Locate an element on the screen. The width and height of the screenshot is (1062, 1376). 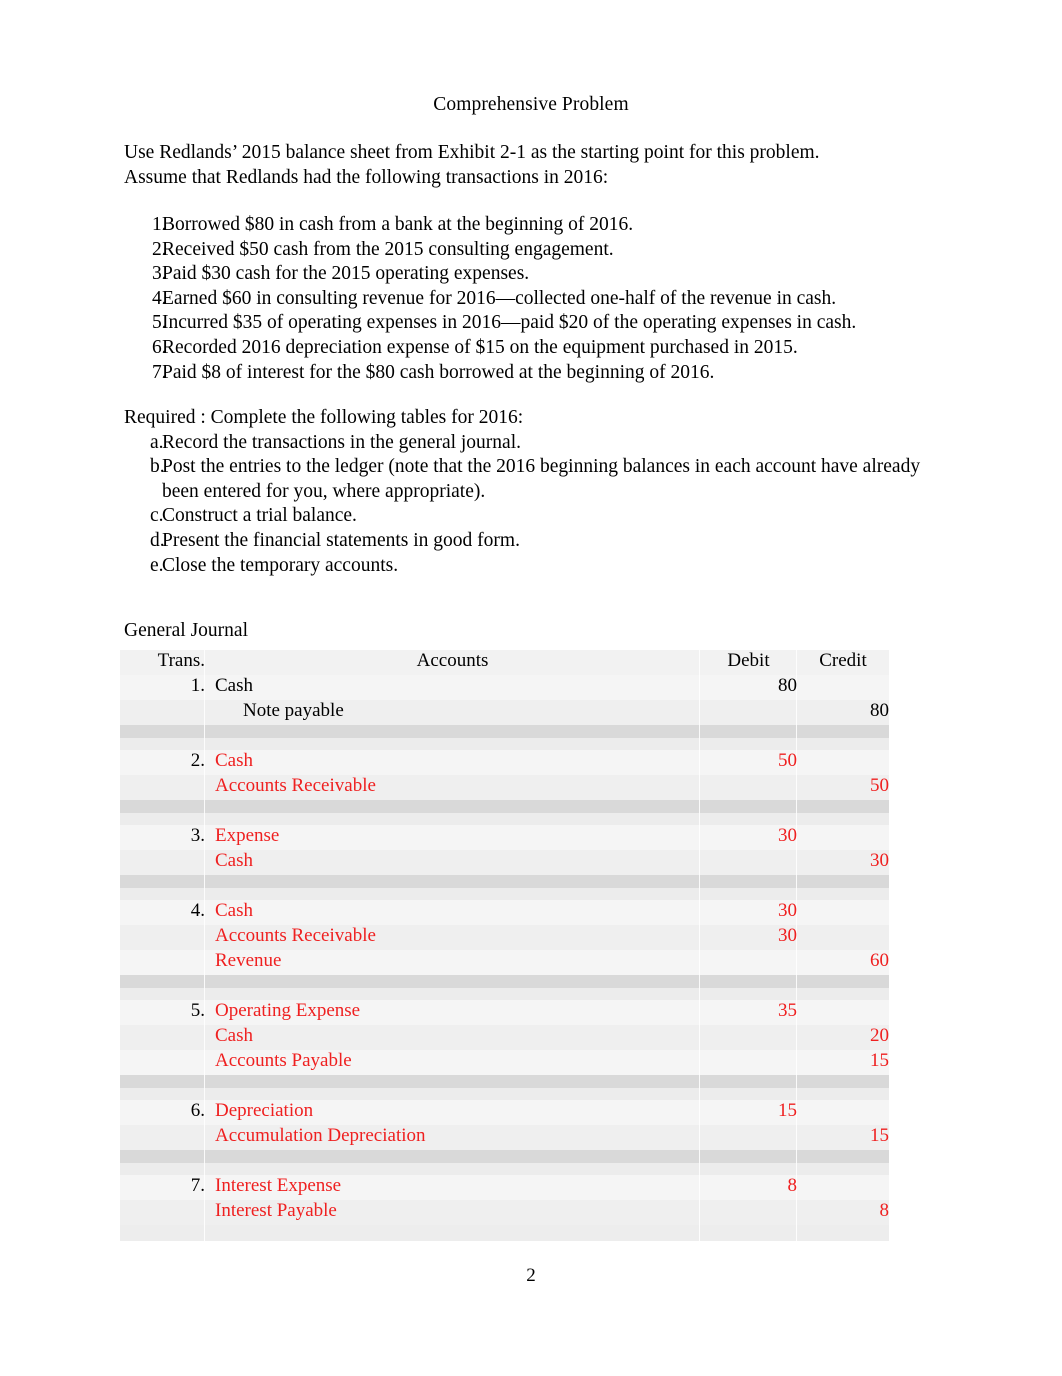
journal-debit-amount: 80 is located at coordinates (748, 687).